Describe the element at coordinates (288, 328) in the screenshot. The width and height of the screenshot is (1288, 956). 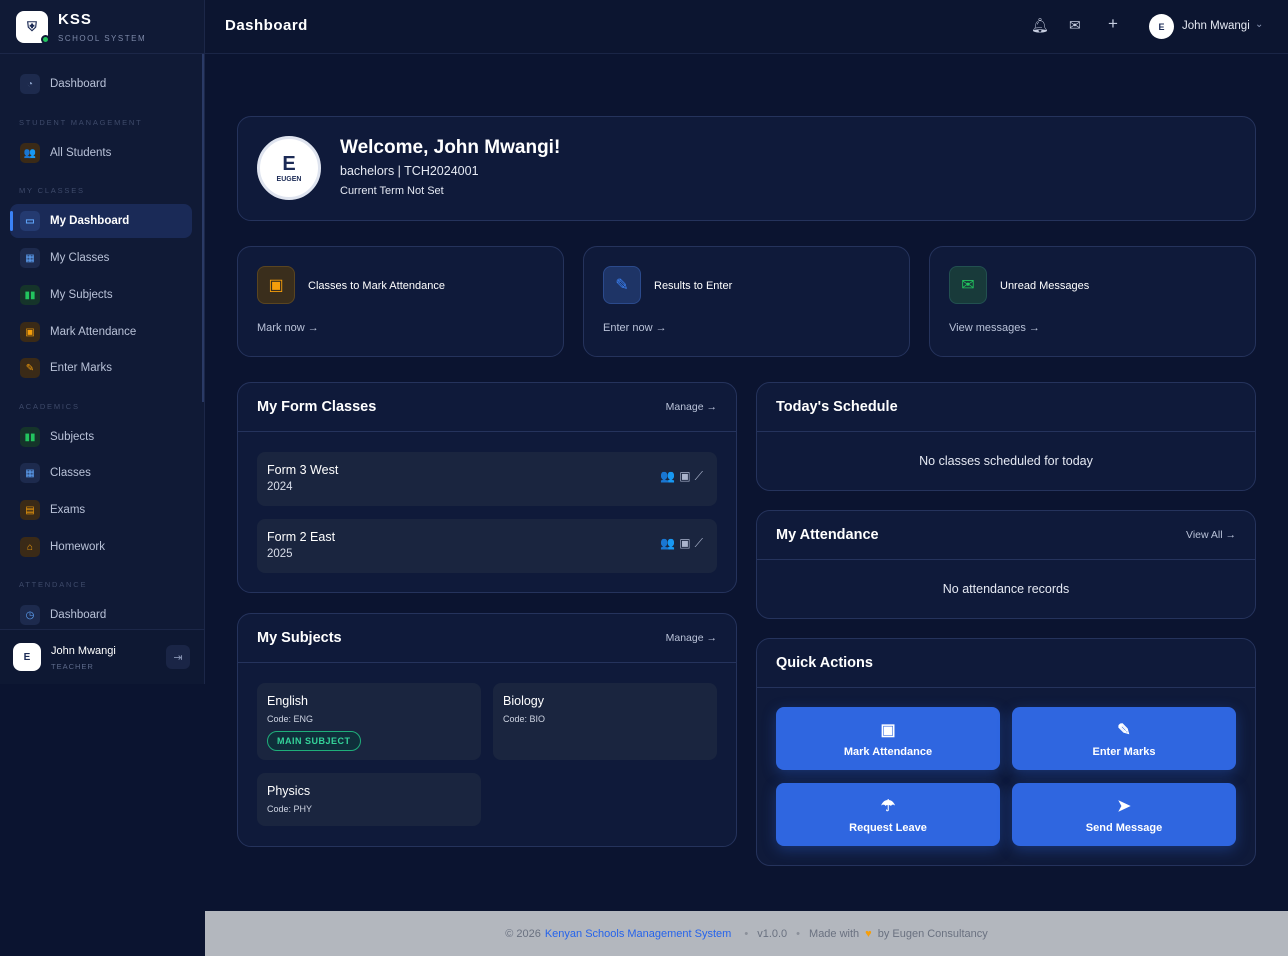
I see `mark-now-link: Mark now →` at that location.